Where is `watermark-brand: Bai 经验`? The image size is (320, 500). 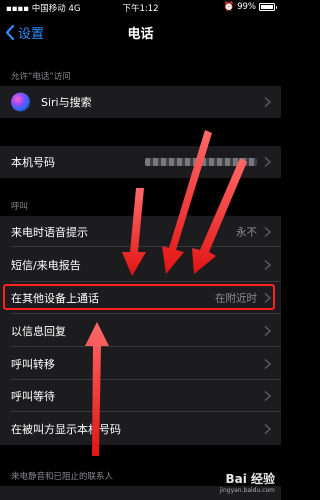
watermark-brand: Bai 经验 is located at coordinates (250, 479).